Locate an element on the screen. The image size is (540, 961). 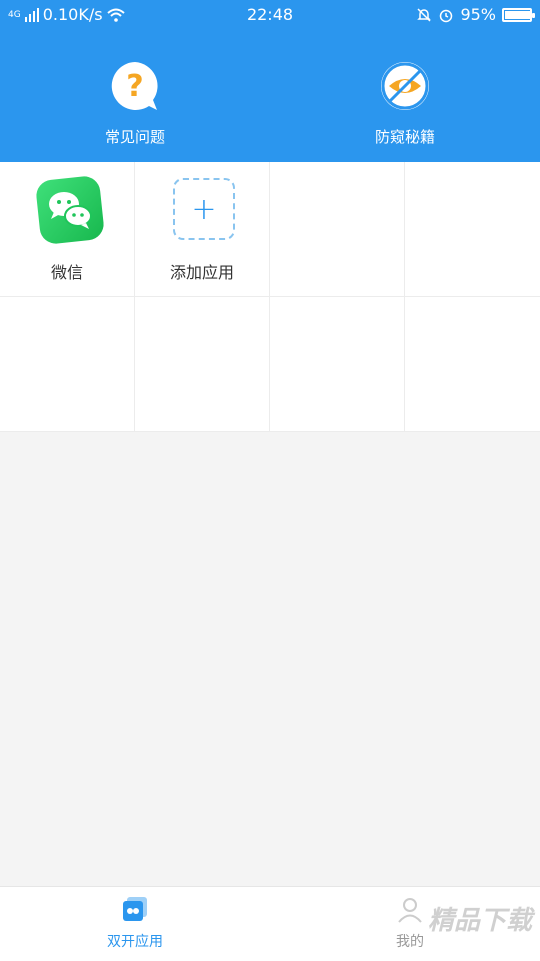
add-app-tile: + 添加应用 is located at coordinates (202, 229).